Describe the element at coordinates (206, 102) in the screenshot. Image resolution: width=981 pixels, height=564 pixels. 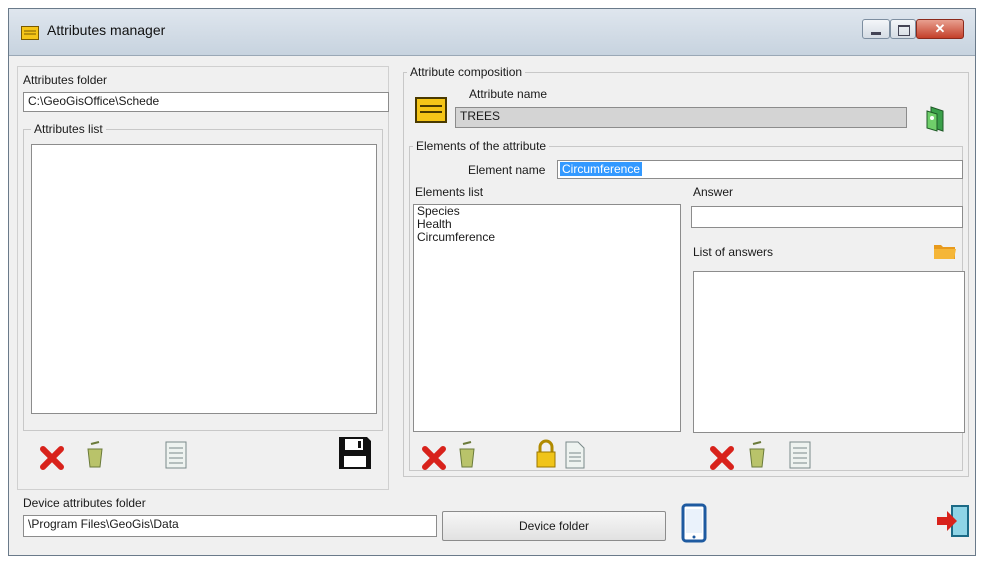
I see `attributes-folder-input: C:\GeoGisOffice\Schede` at that location.